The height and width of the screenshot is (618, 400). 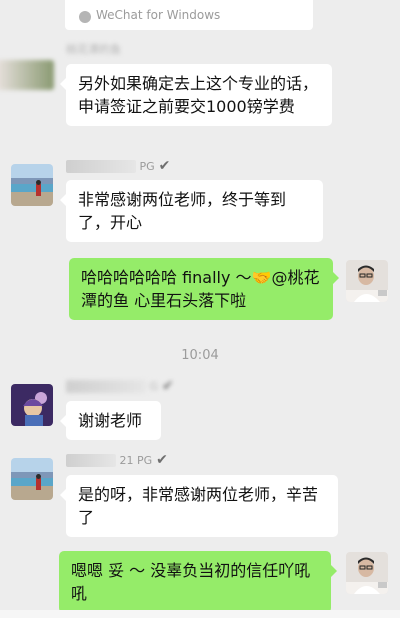 What do you see at coordinates (118, 166) in the screenshot?
I see `sender-name: x PG✔` at bounding box center [118, 166].